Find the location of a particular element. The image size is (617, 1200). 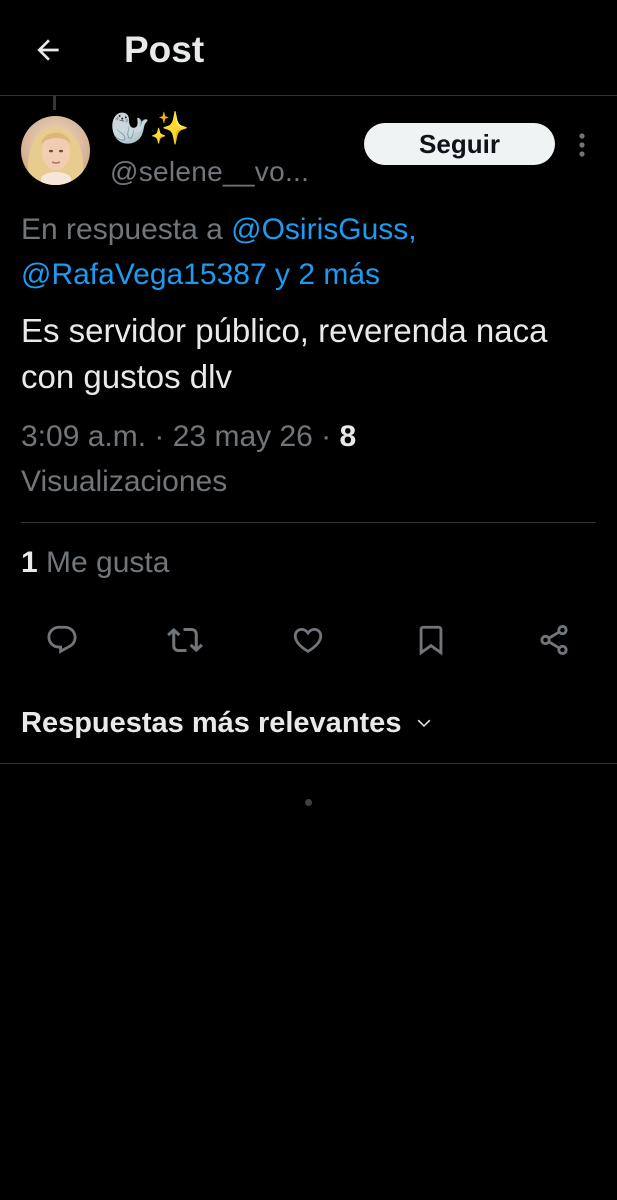

arrow-left-icon is located at coordinates (48, 50).